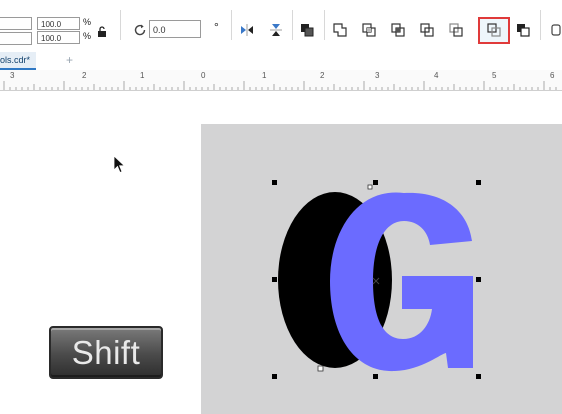 This screenshot has height=414, width=562. Describe the element at coordinates (436, 75) in the screenshot. I see `ruler-number: 4` at that location.